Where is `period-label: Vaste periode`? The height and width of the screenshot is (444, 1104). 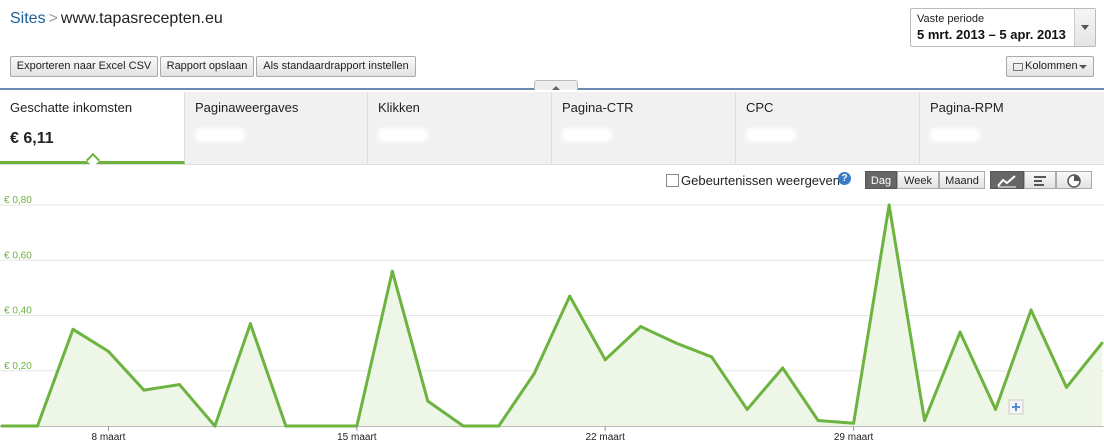 period-label: Vaste periode is located at coordinates (951, 19).